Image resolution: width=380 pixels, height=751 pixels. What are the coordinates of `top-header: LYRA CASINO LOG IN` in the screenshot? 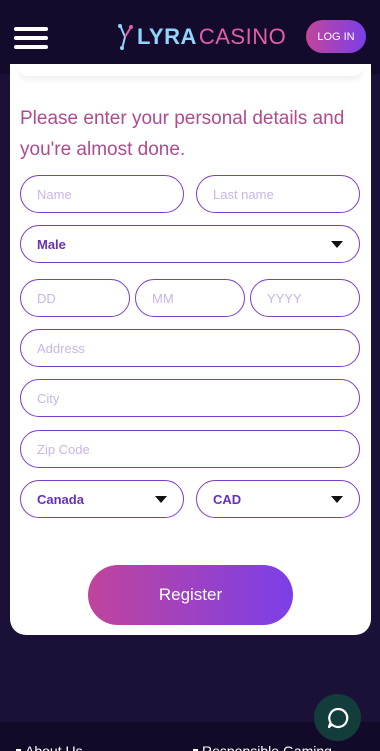 It's located at (190, 37).